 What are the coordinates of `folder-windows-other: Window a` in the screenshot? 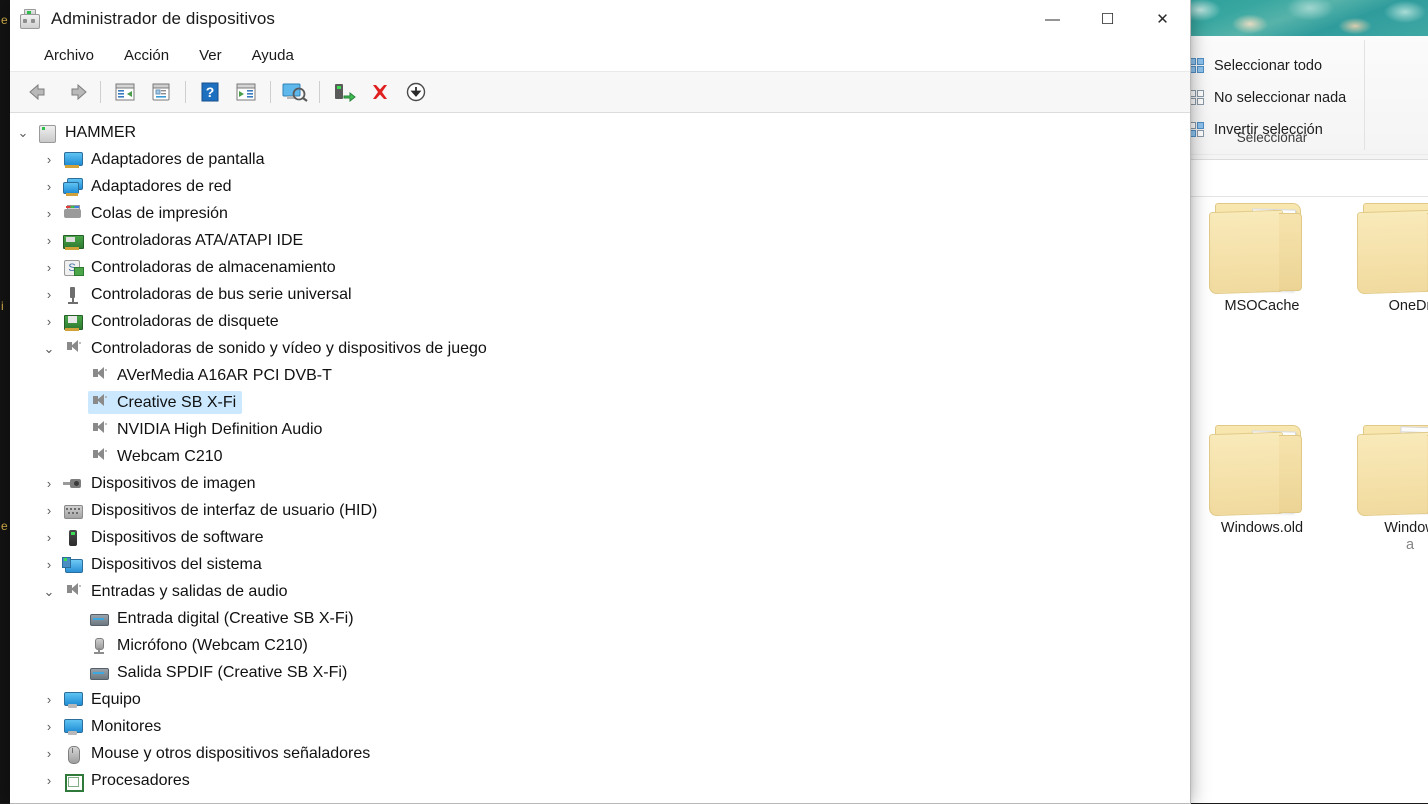 It's located at (1388, 529).